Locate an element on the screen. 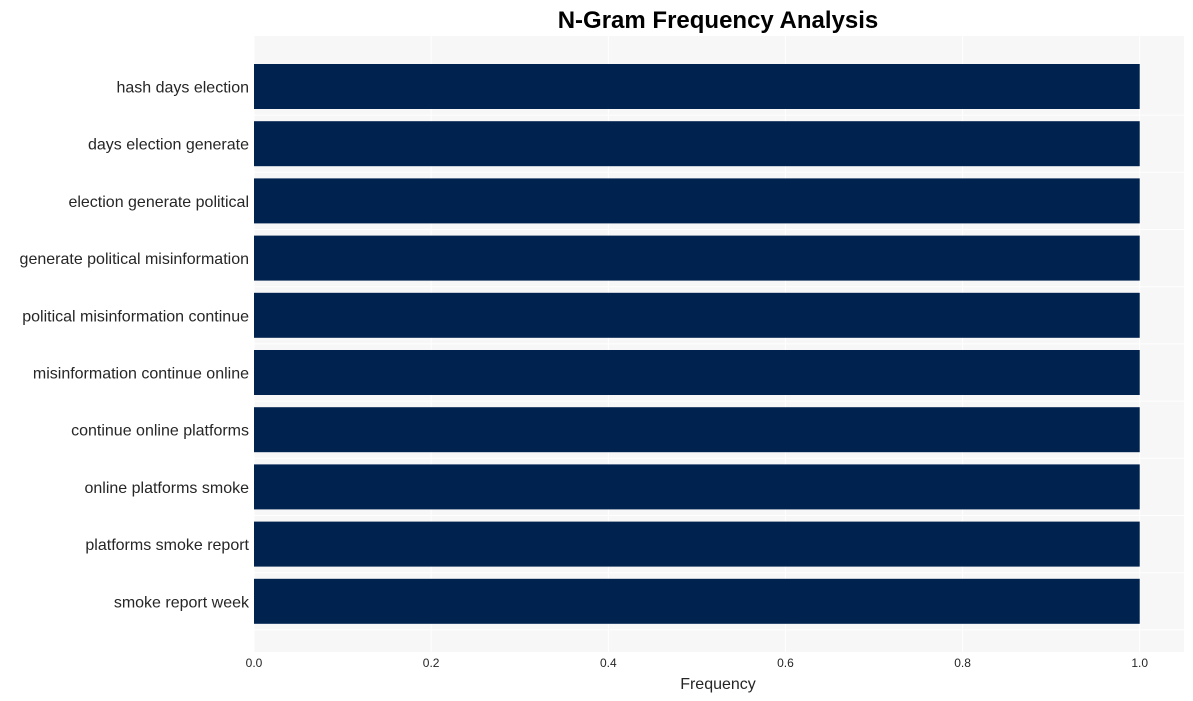 Image resolution: width=1193 pixels, height=701 pixels. y-tick-label: hash days election is located at coordinates (182, 88).